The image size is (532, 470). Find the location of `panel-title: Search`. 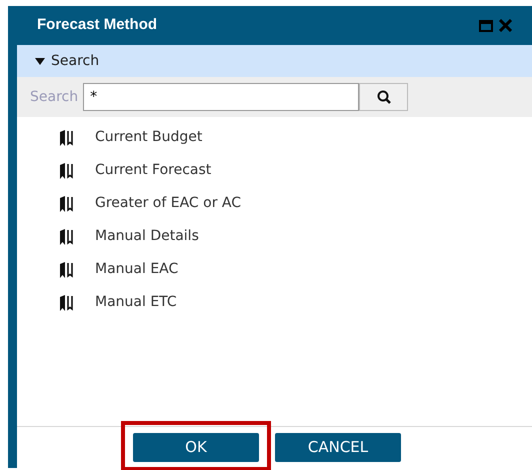

panel-title: Search is located at coordinates (75, 61).